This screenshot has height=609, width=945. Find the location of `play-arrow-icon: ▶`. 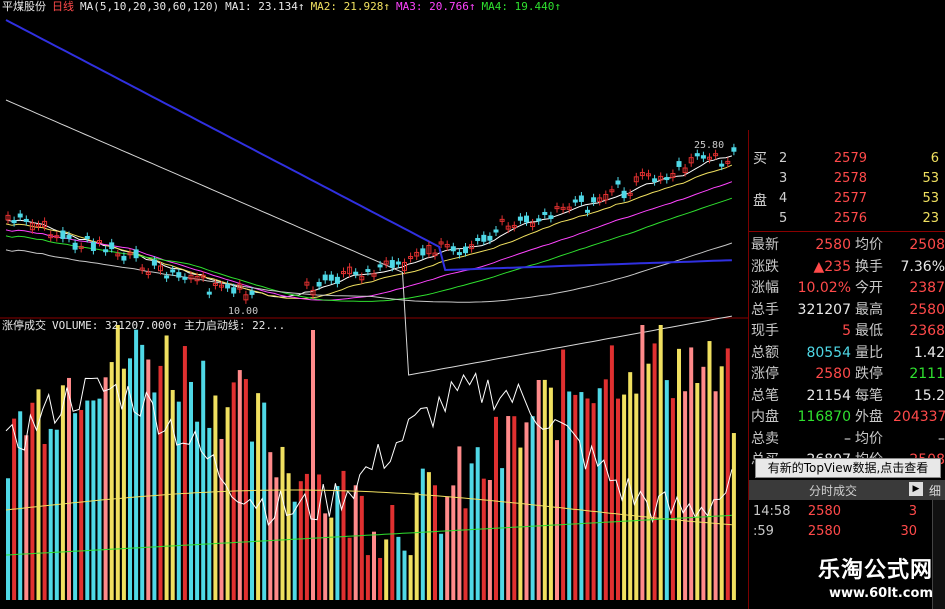

play-arrow-icon: ▶ is located at coordinates (916, 489).